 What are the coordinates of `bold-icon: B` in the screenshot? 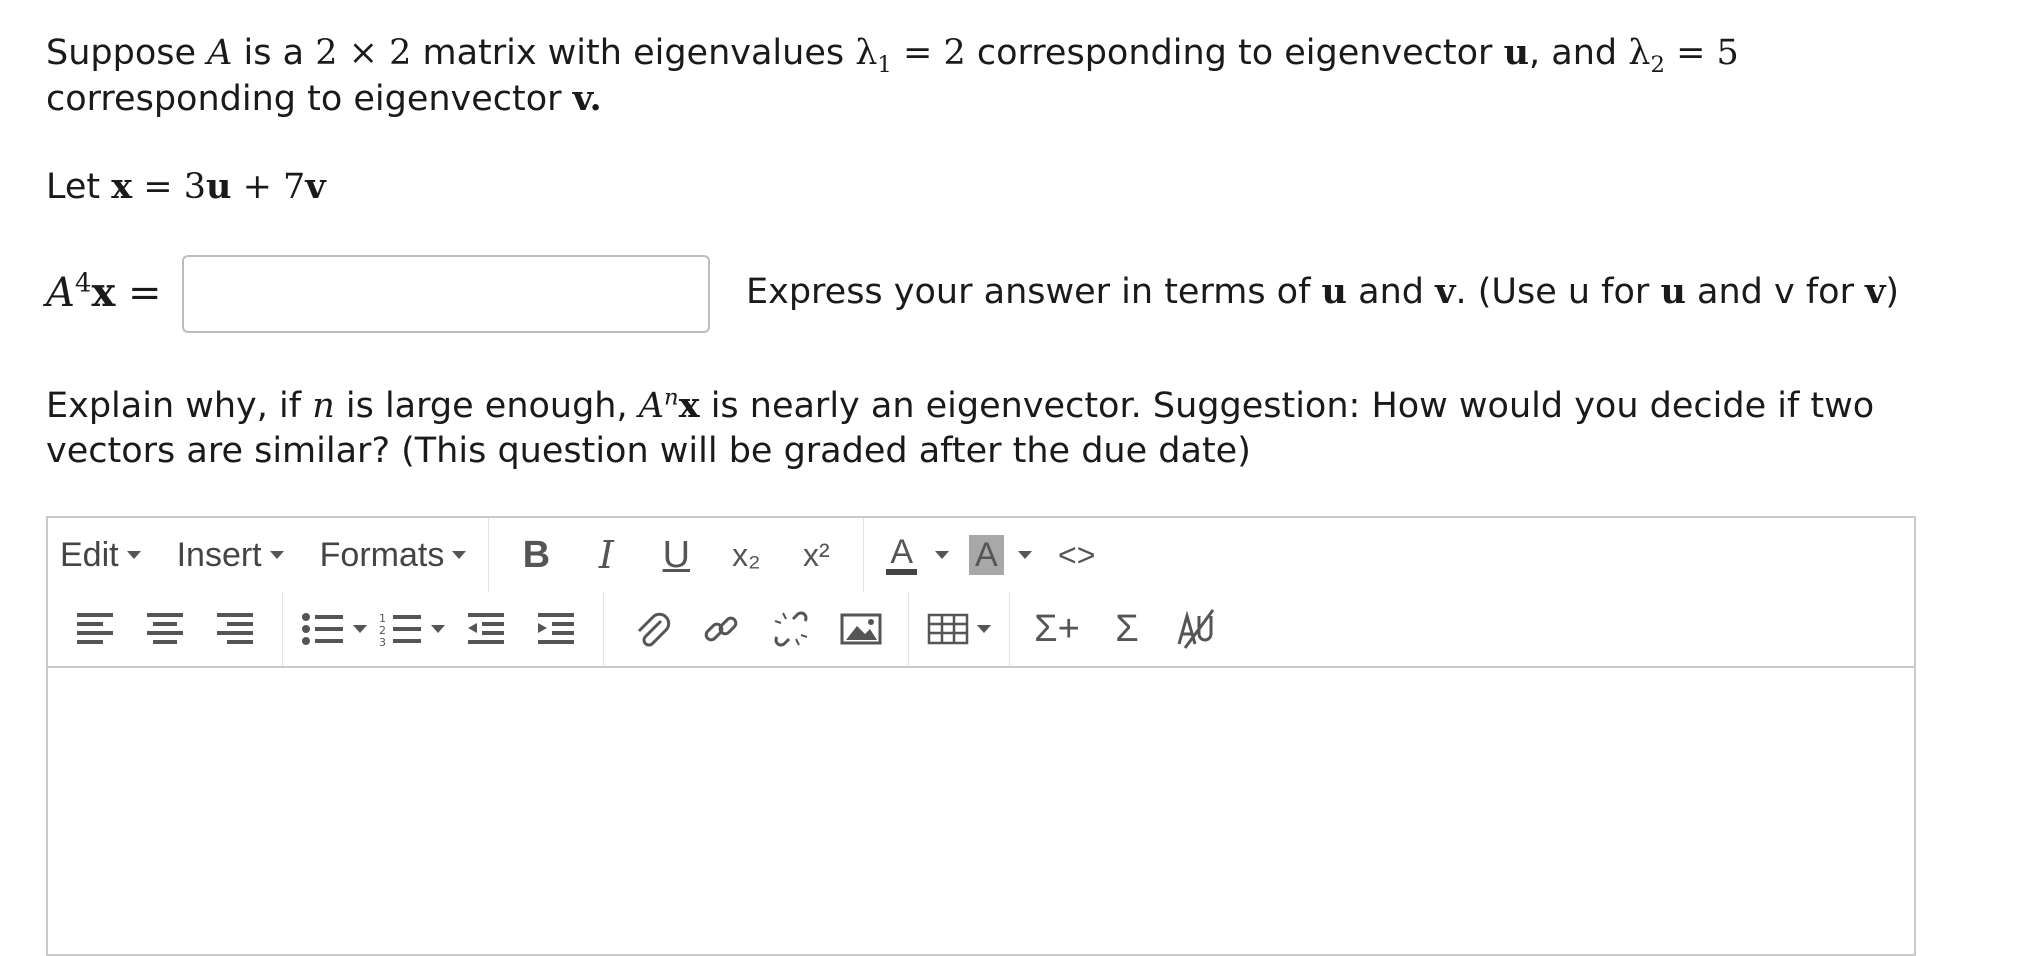 It's located at (536, 554).